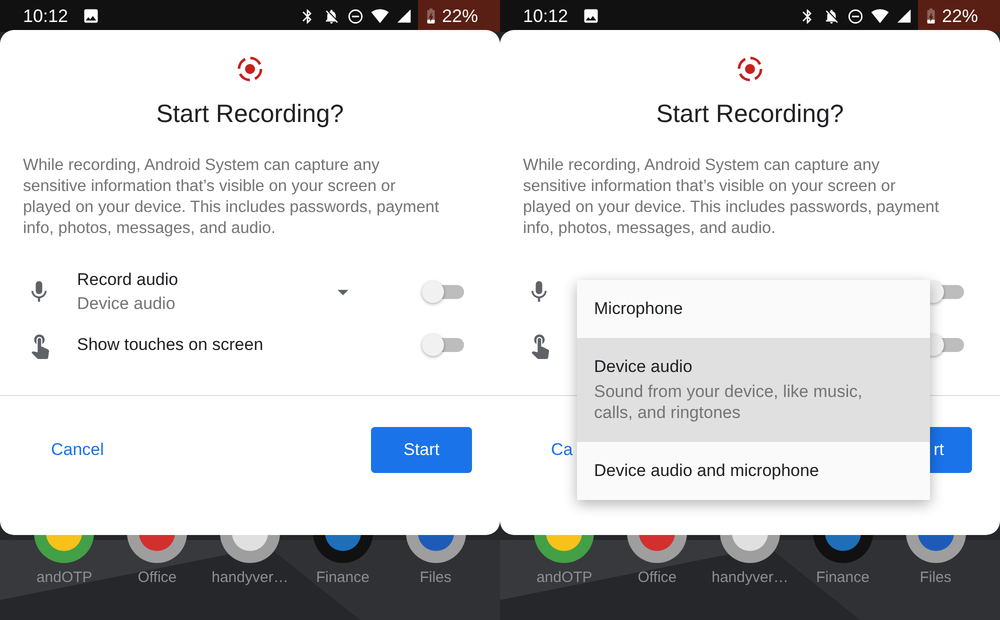 The height and width of the screenshot is (620, 1000). What do you see at coordinates (753, 309) in the screenshot?
I see `menu-item: Microphone` at bounding box center [753, 309].